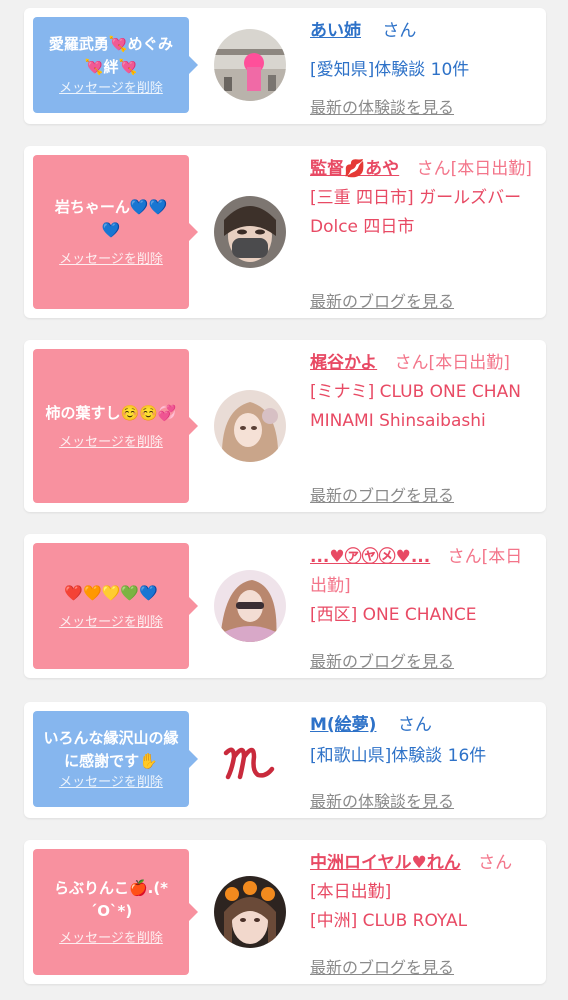 Image resolution: width=568 pixels, height=1000 pixels. I want to click on cast-info: あい姉 さん [愛知県]体験談 10件 最新の体験談を見る, so click(422, 67).